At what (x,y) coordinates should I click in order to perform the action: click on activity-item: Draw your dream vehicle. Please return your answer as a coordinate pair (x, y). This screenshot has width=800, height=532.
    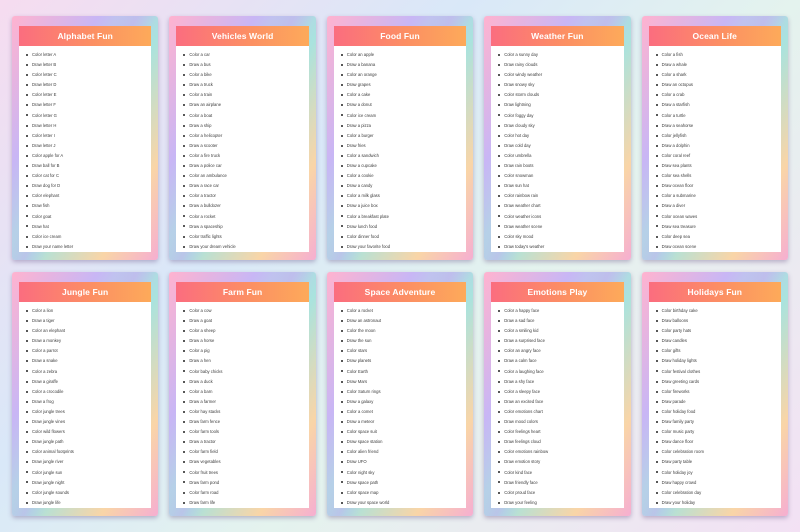
    Looking at the image, I should click on (245, 247).